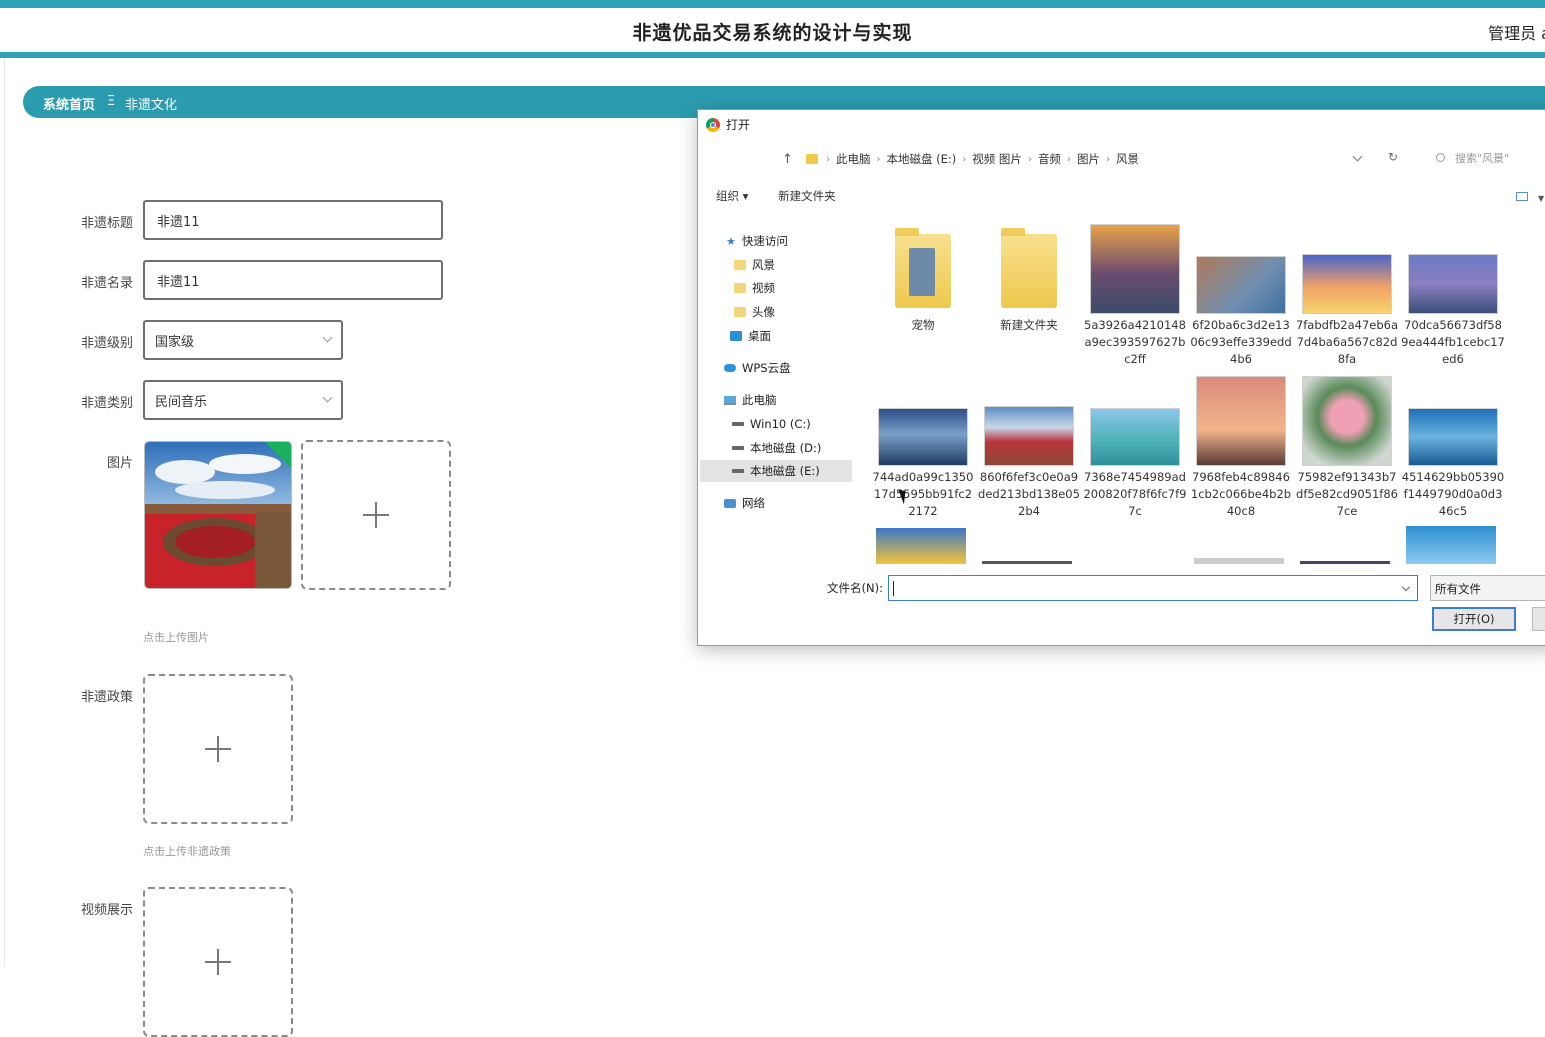  What do you see at coordinates (1538, 619) in the screenshot?
I see `cancel-button` at bounding box center [1538, 619].